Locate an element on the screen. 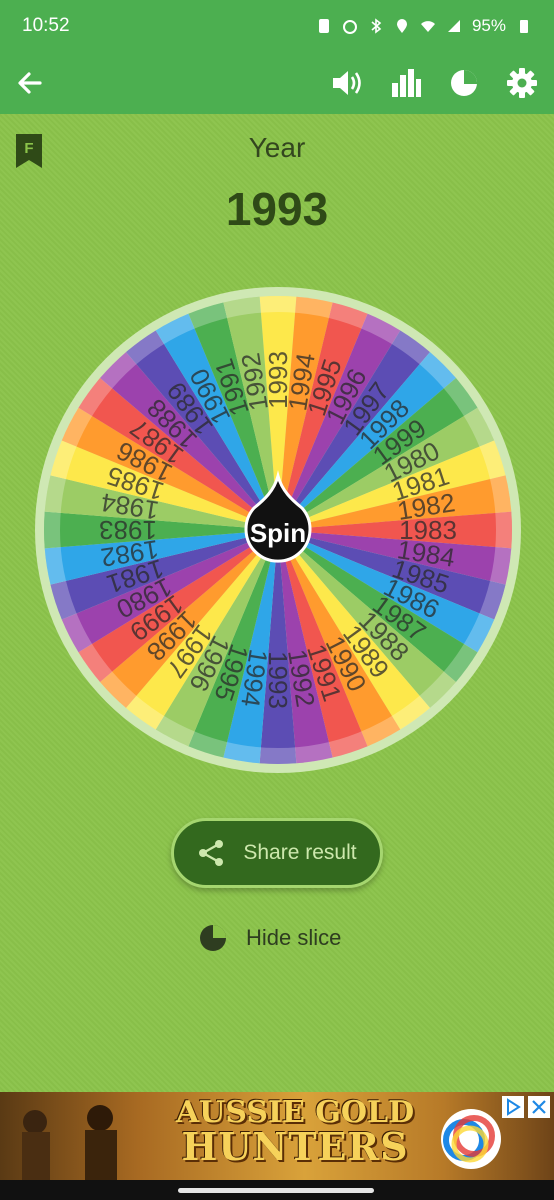  stats-icon is located at coordinates (406, 83).